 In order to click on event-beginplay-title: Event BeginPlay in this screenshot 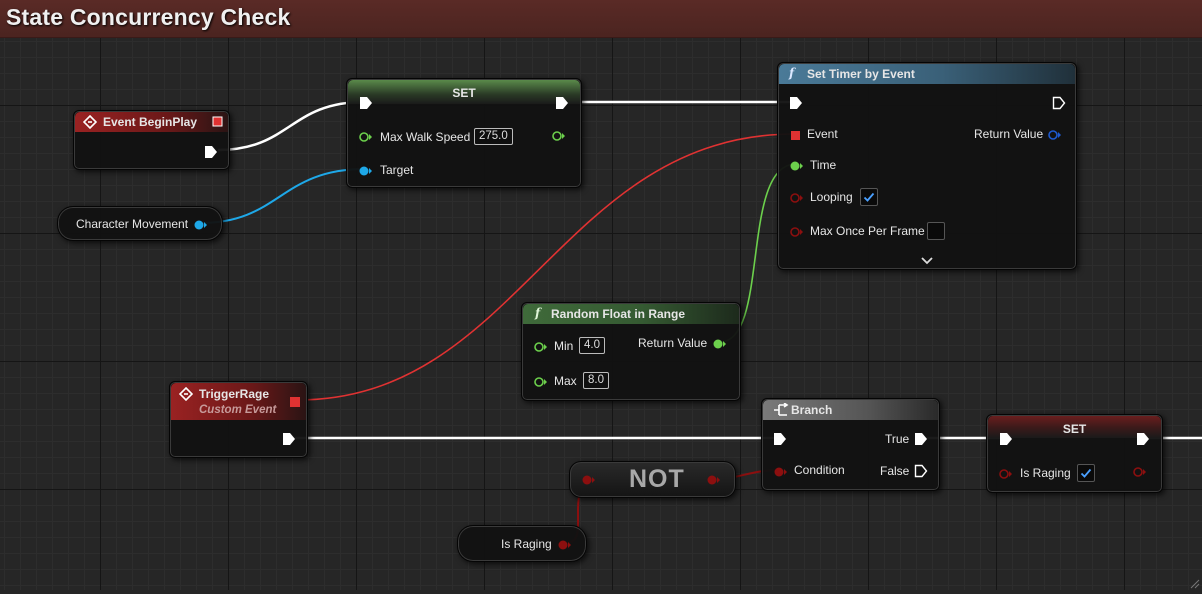, I will do `click(150, 122)`.